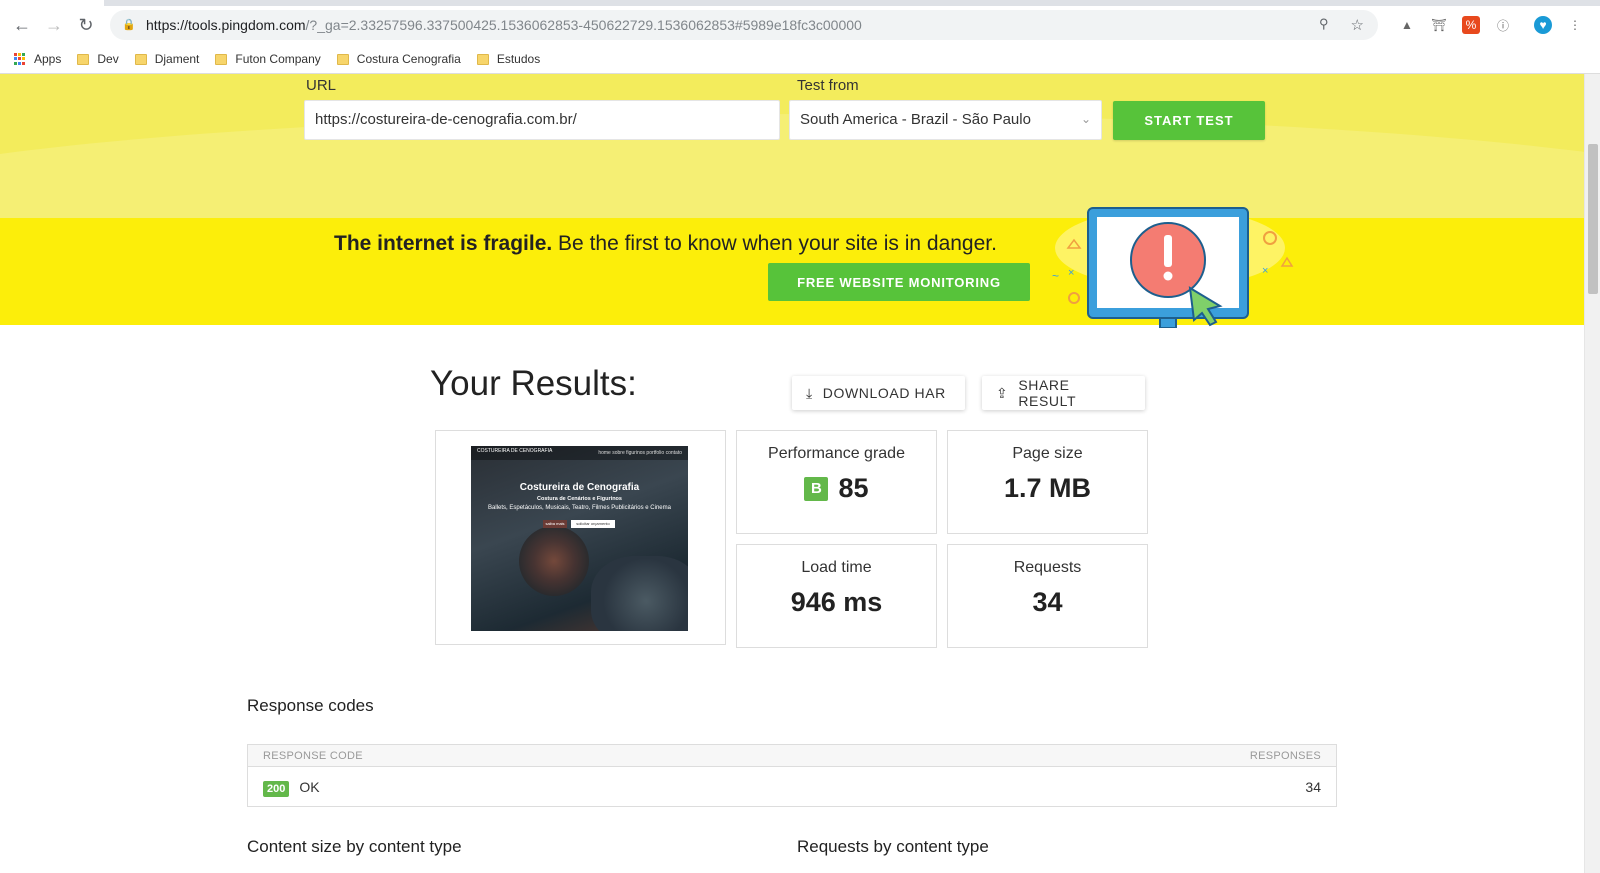  I want to click on requests-card: Requests 34, so click(1047, 596).